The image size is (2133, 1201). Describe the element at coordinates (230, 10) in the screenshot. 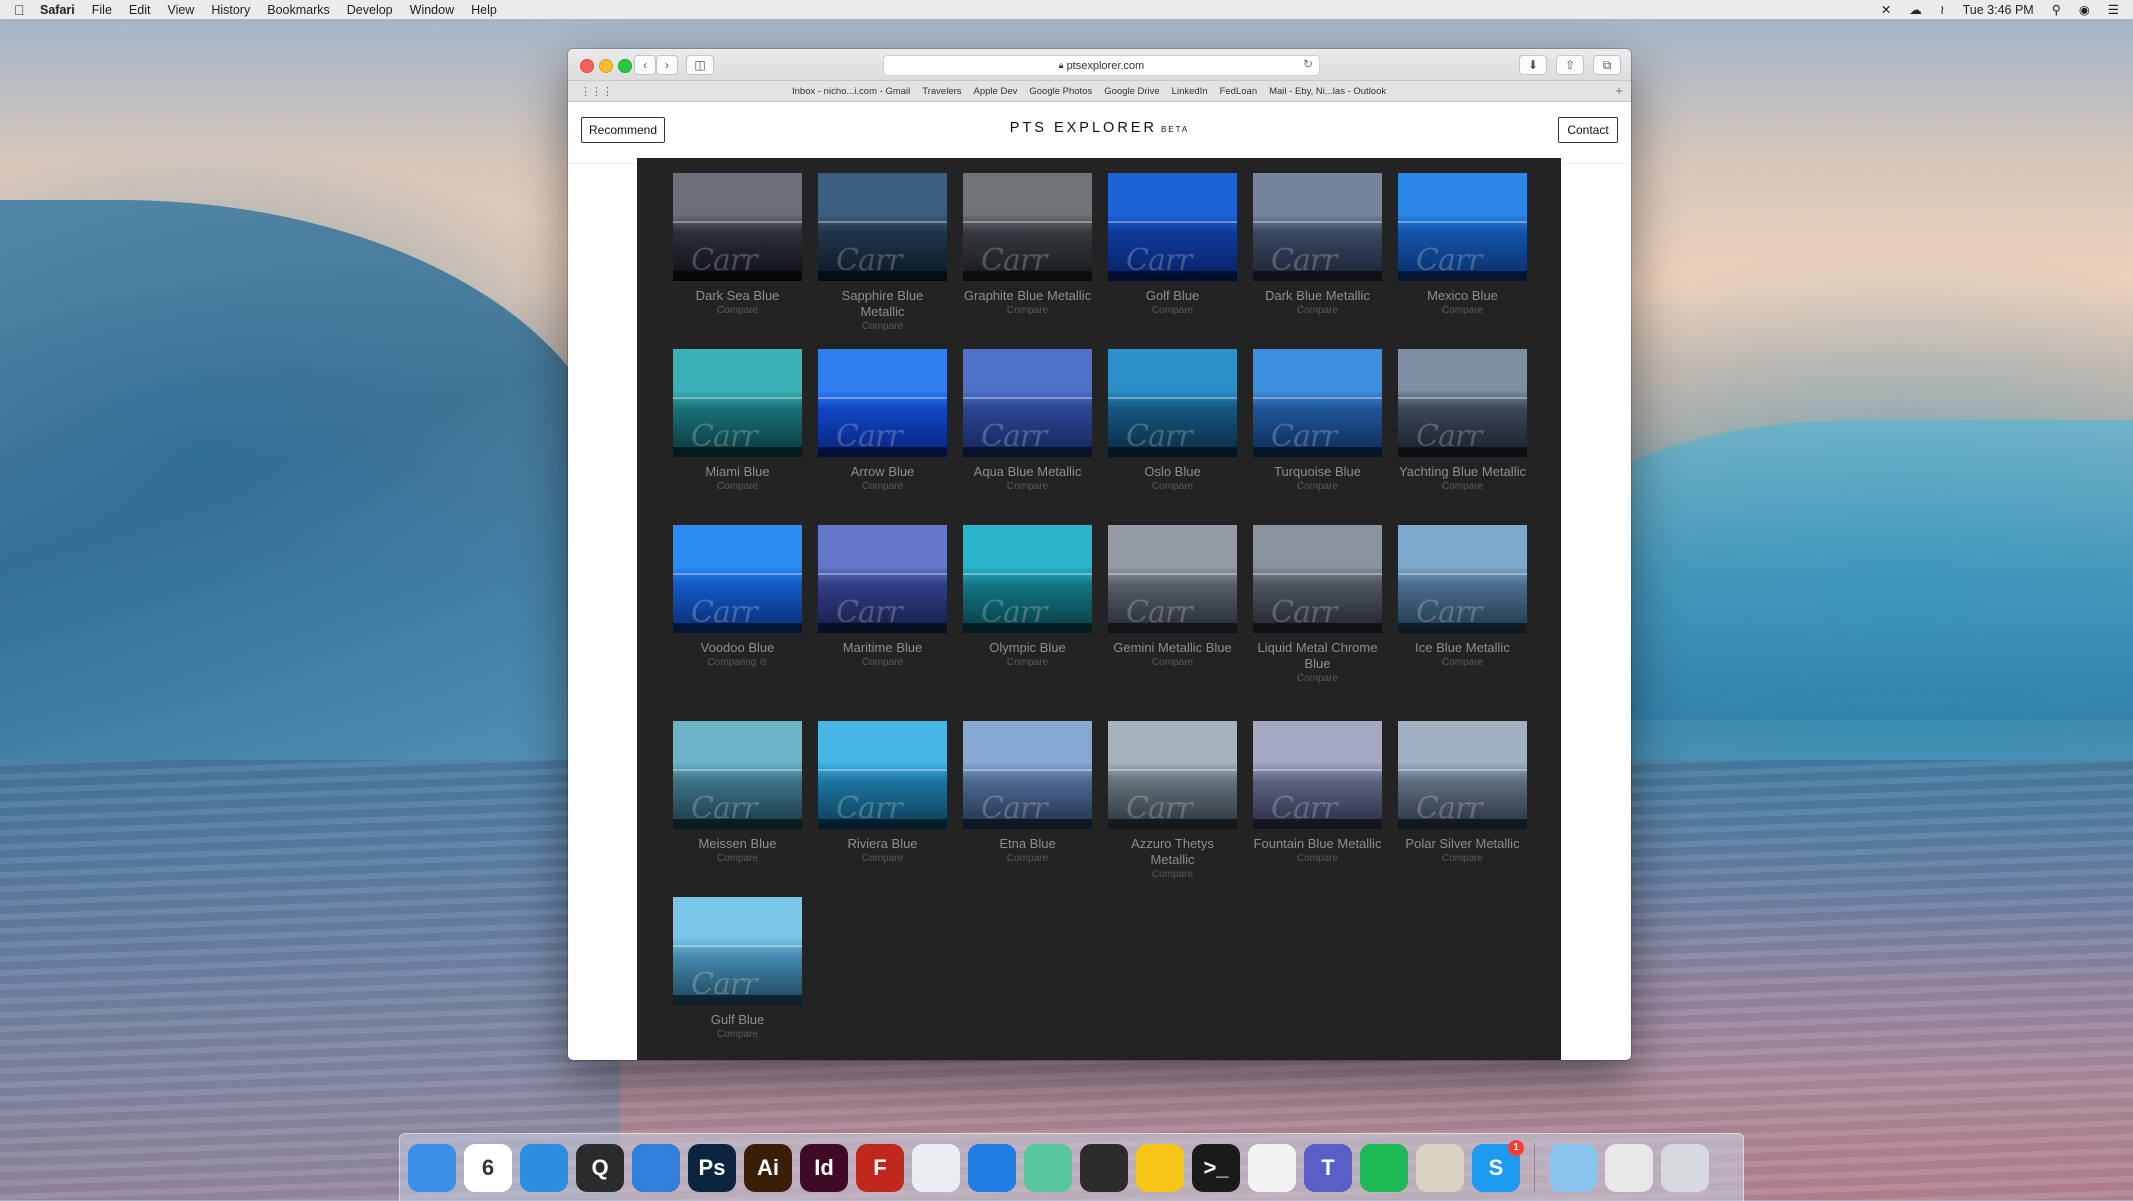

I see `menu-history: History` at that location.